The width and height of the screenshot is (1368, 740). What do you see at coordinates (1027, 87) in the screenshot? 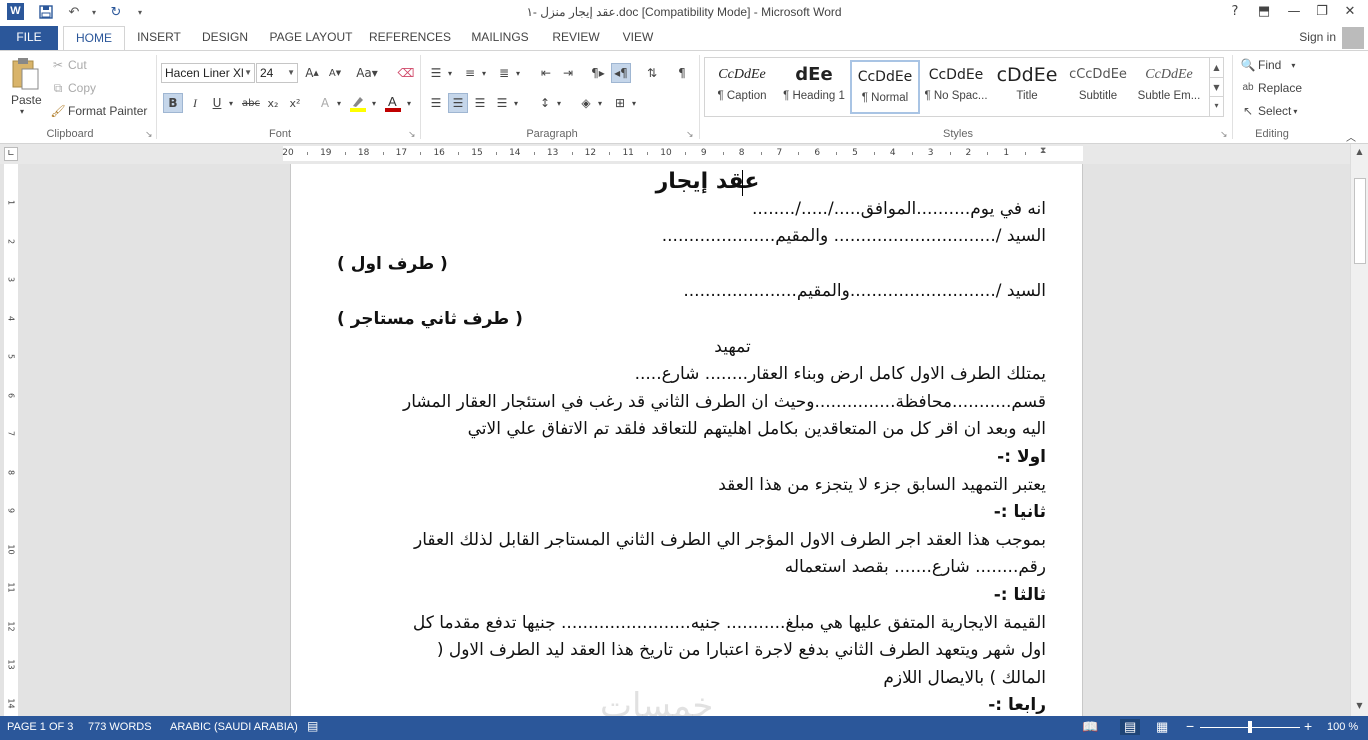
I see `style-title: cDdEe Title` at bounding box center [1027, 87].